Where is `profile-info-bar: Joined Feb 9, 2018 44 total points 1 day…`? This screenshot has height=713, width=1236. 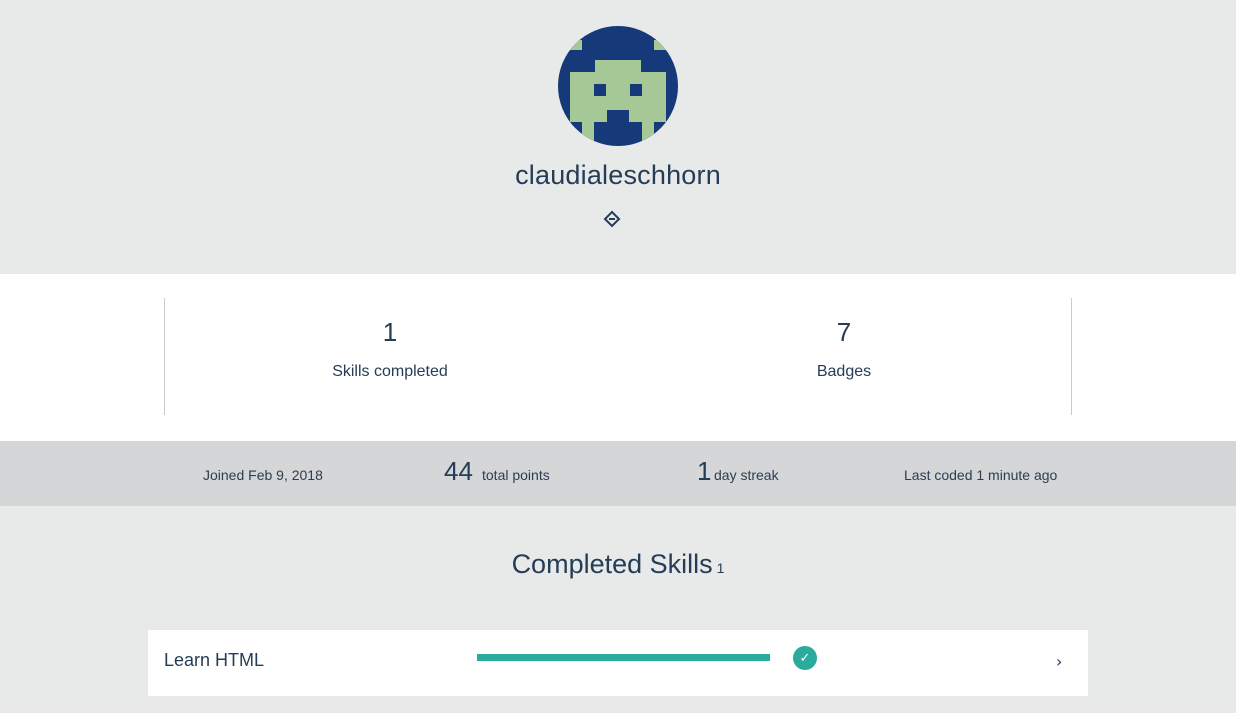
profile-info-bar: Joined Feb 9, 2018 44 total points 1 day… is located at coordinates (618, 473).